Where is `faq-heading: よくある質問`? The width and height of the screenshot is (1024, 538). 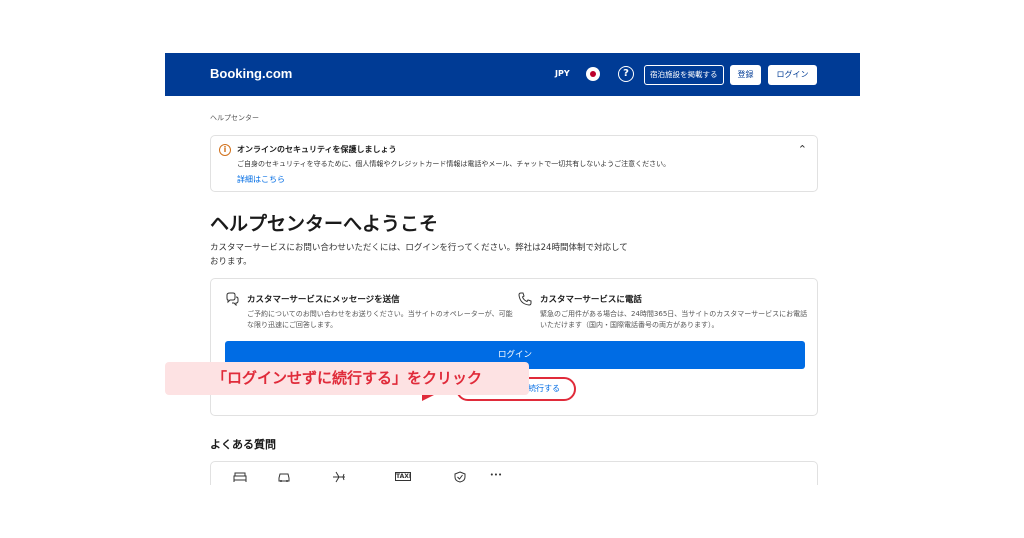 faq-heading: よくある質問 is located at coordinates (243, 444).